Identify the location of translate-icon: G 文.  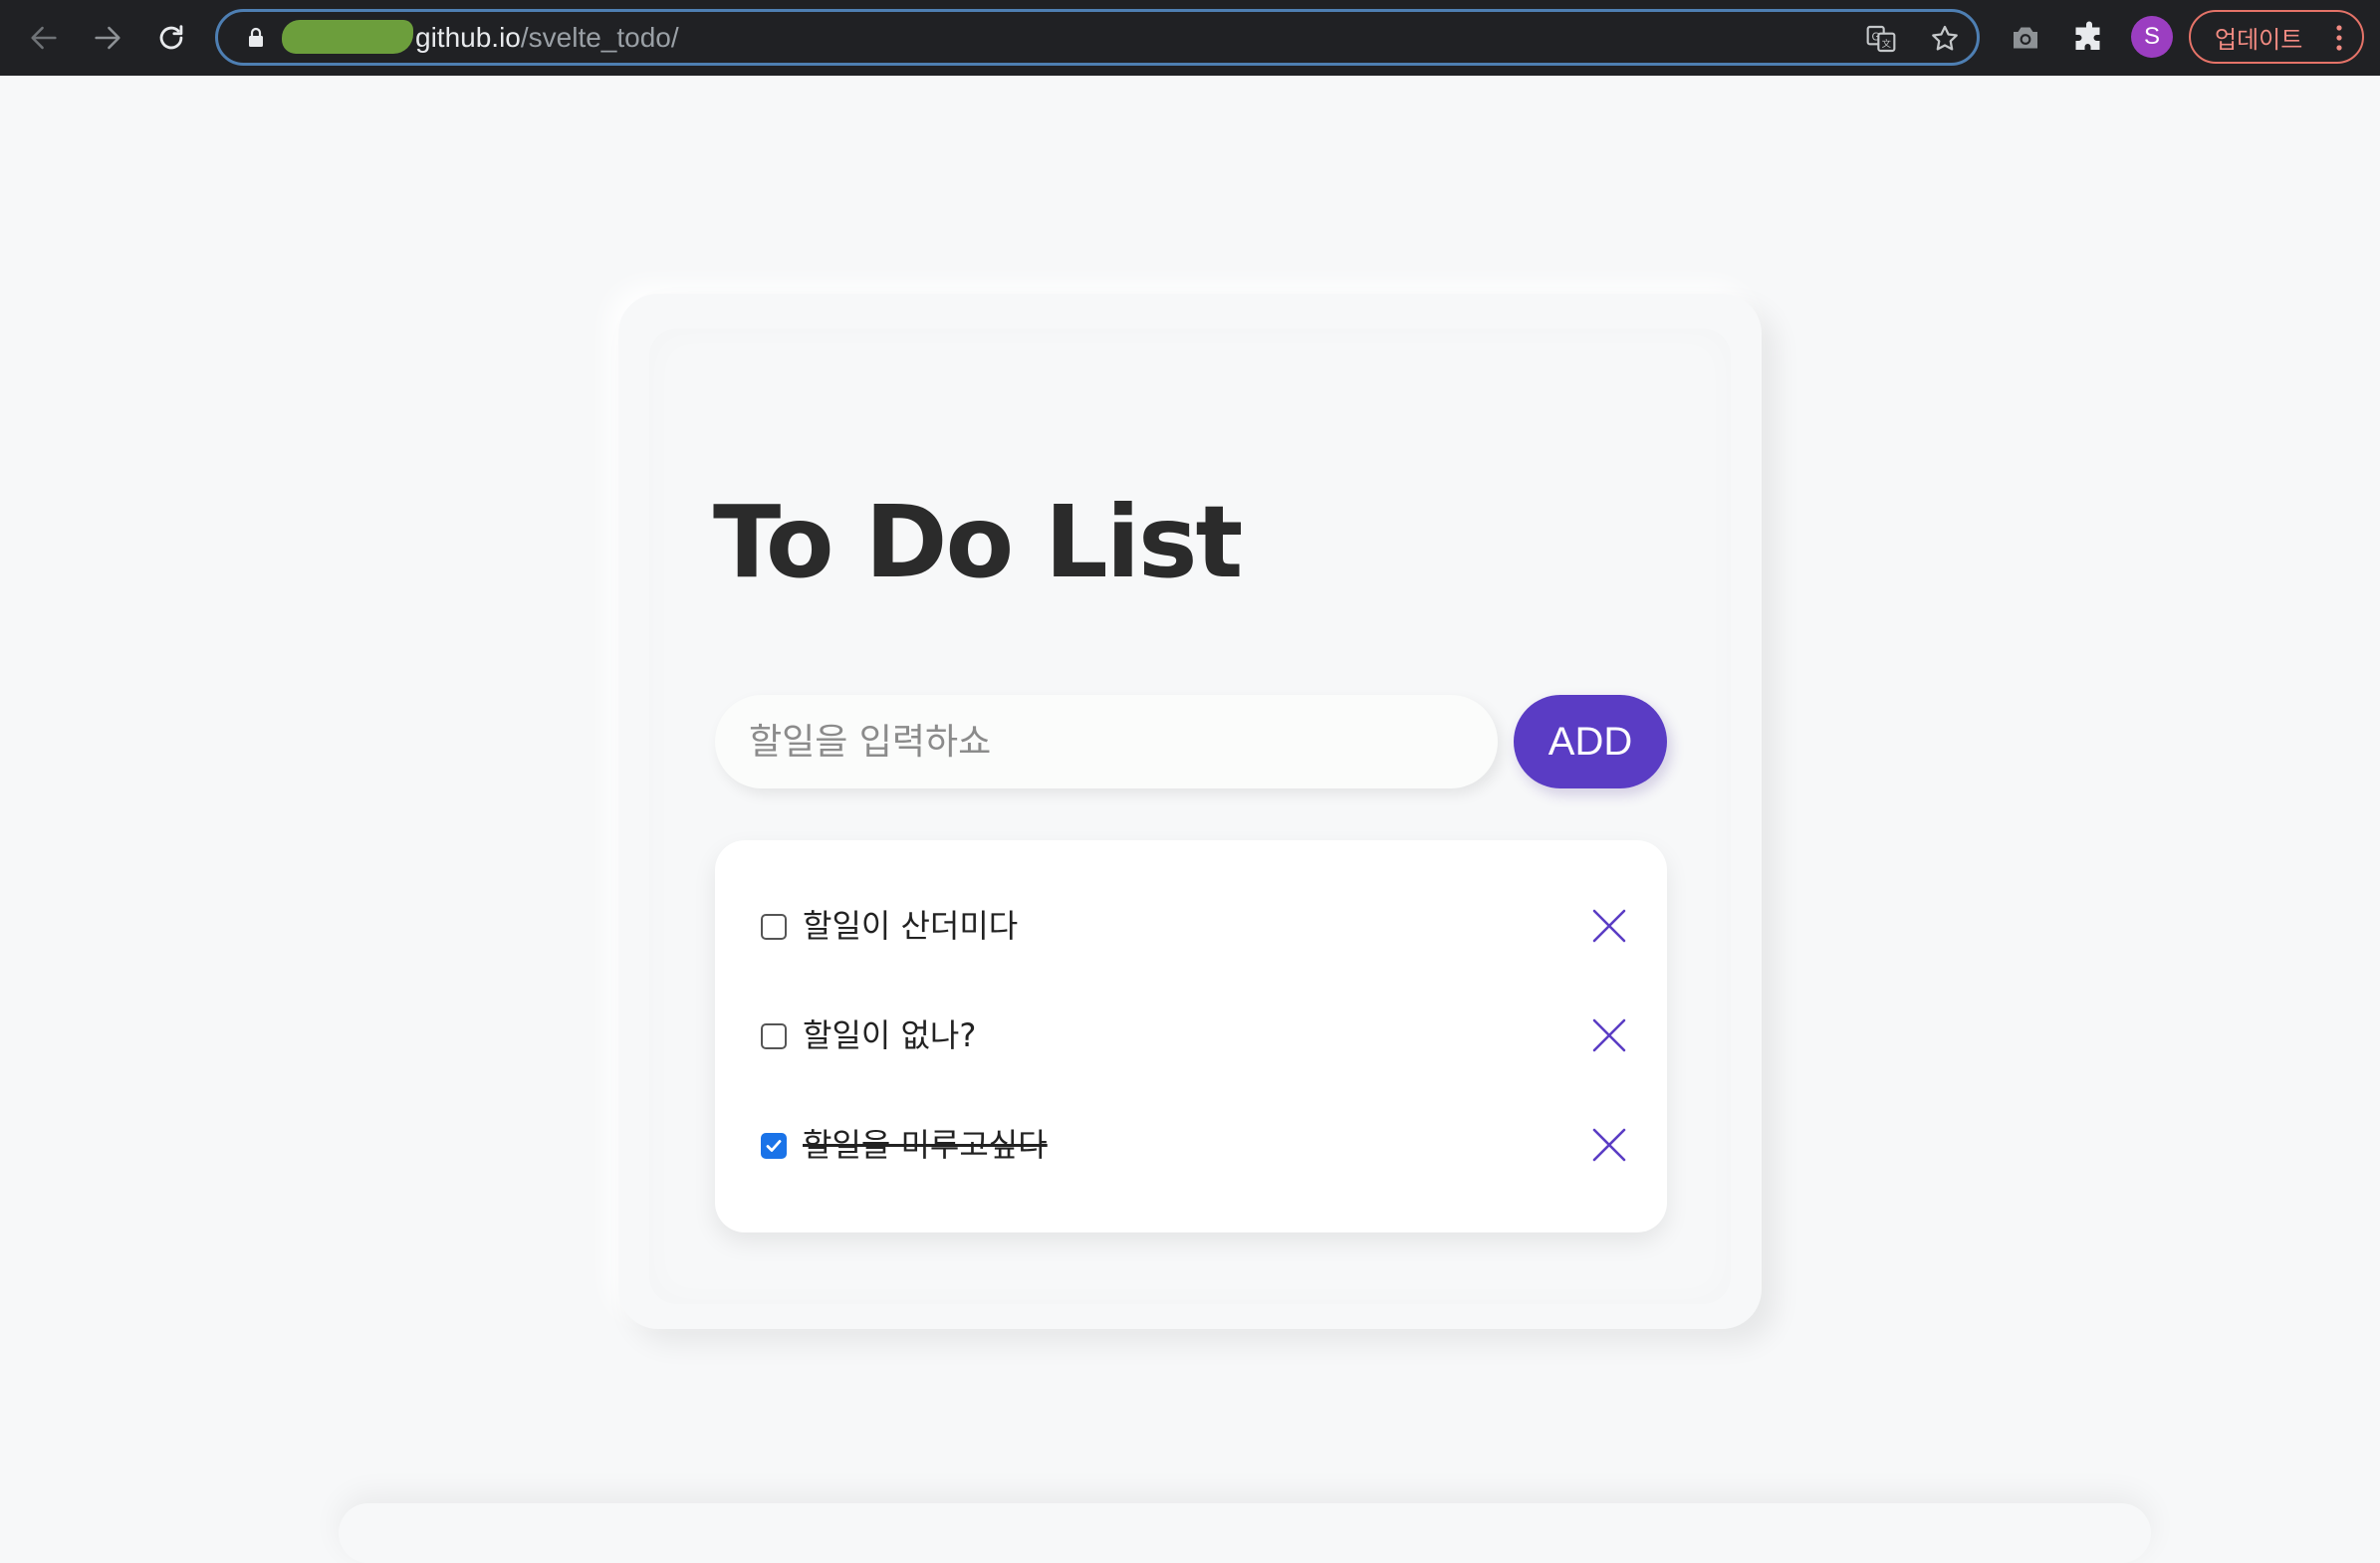
(1881, 39).